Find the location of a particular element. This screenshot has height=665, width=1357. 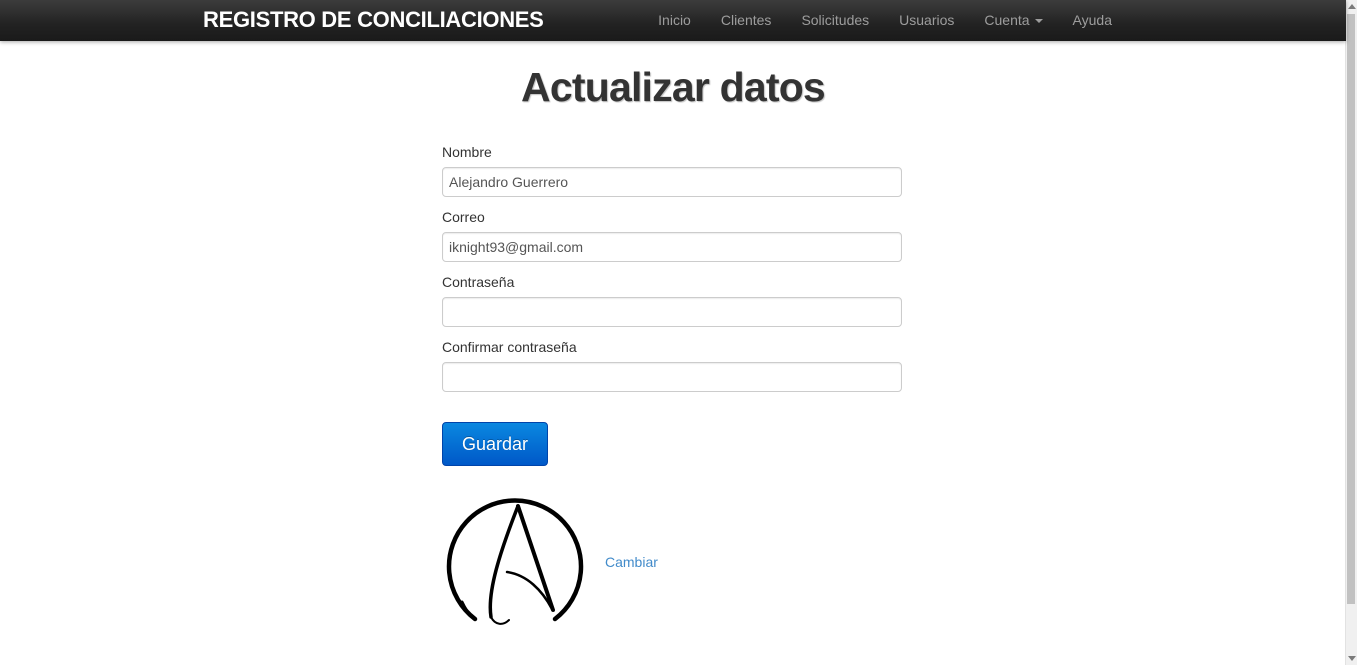

scroll-up-arrow-icon is located at coordinates (1352, 6).